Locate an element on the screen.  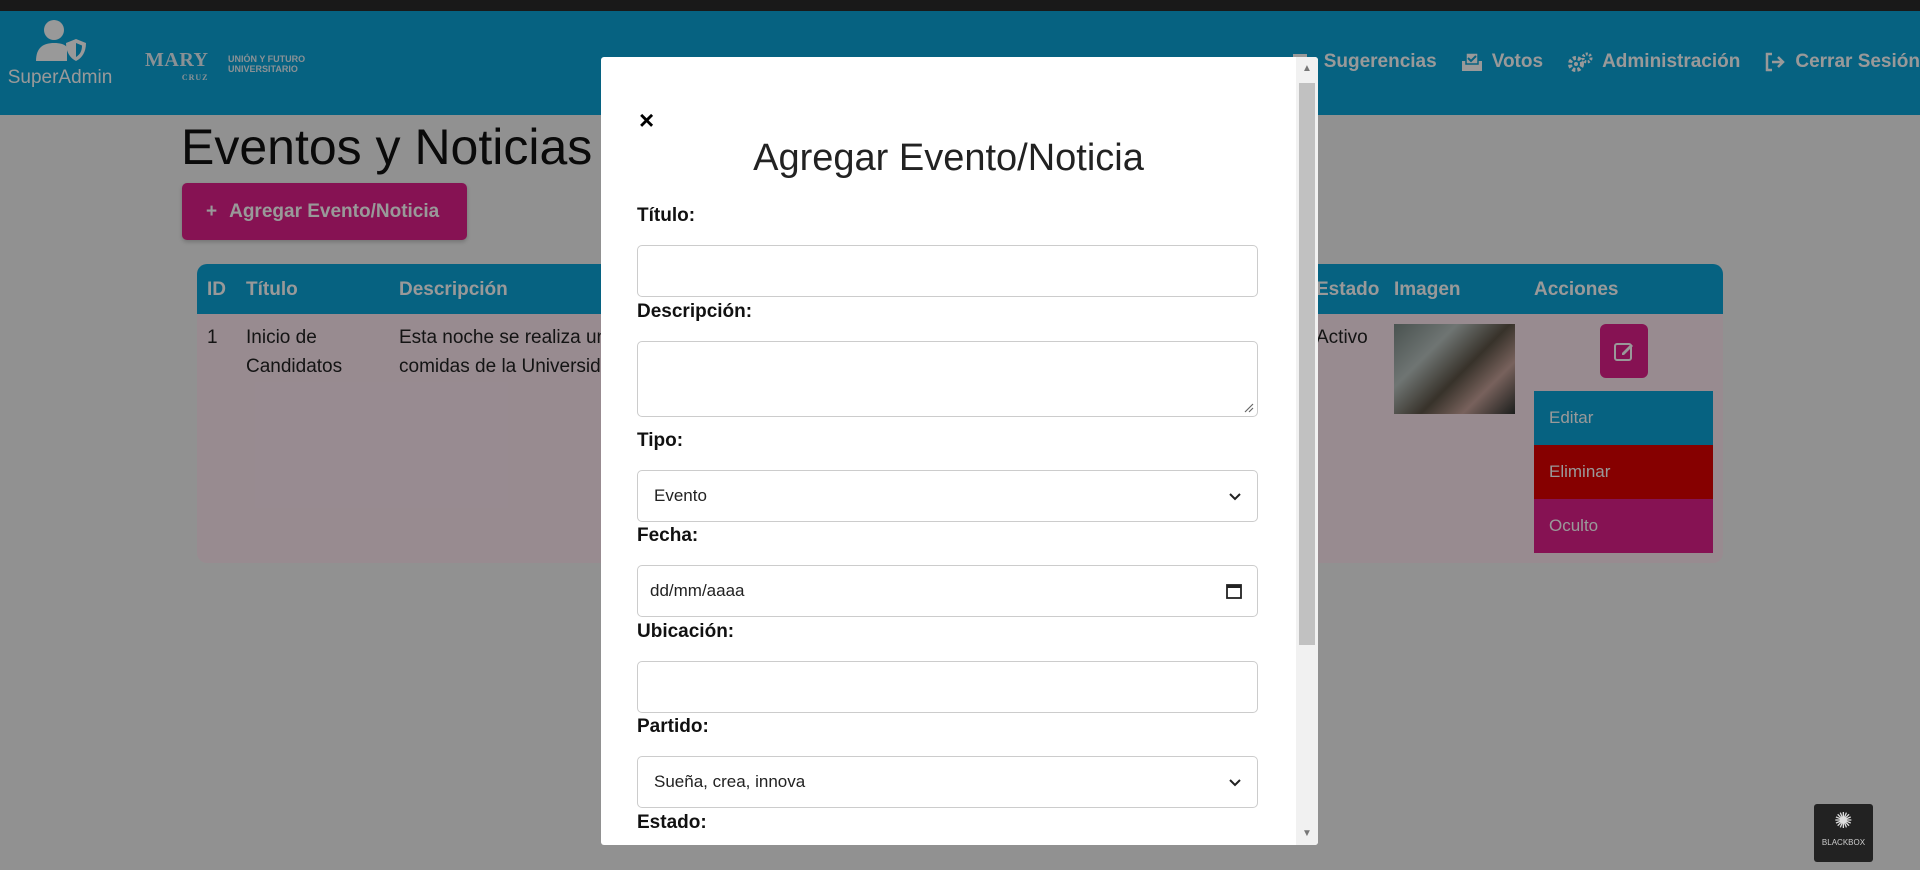
modal-title: Agregar Evento/Noticia is located at coordinates (948, 158).